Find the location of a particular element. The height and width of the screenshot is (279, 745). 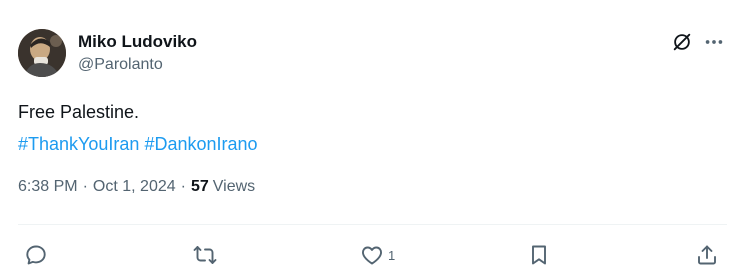

reply-icon is located at coordinates (36, 255).